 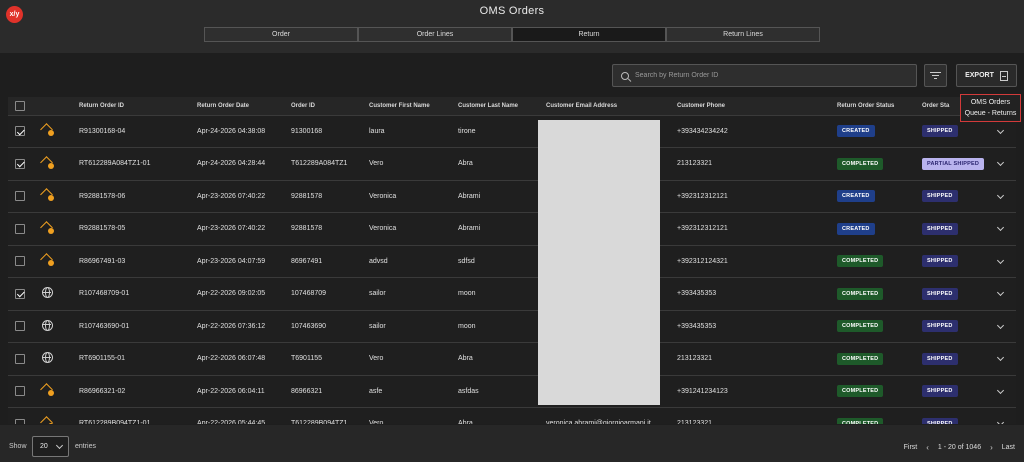 I want to click on order-status-cell: SHIPPED, so click(x=957, y=196).